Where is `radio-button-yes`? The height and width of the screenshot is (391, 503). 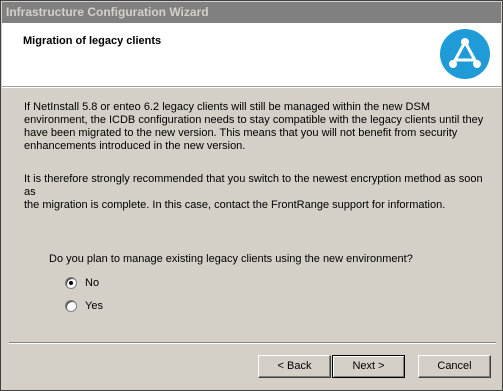
radio-button-yes is located at coordinates (71, 306).